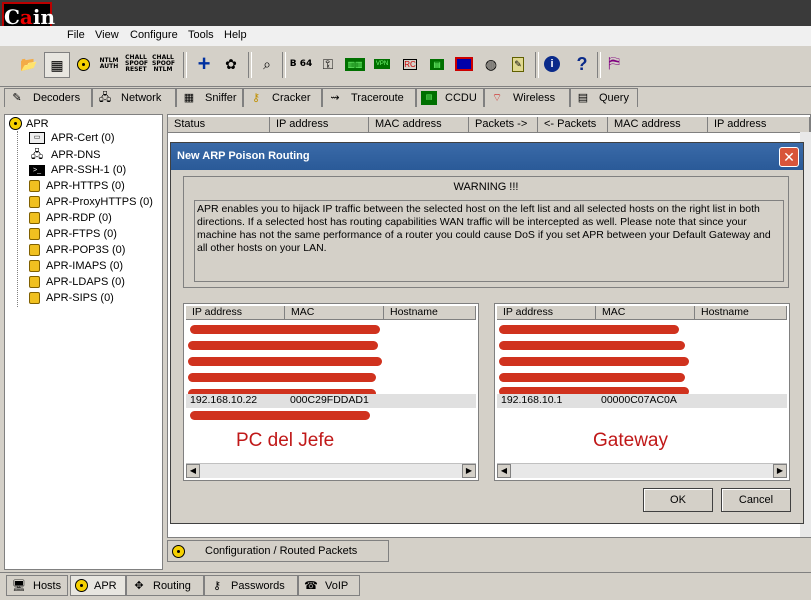 The image size is (811, 600). What do you see at coordinates (105, 98) in the screenshot?
I see `network-icon: 🖧` at bounding box center [105, 98].